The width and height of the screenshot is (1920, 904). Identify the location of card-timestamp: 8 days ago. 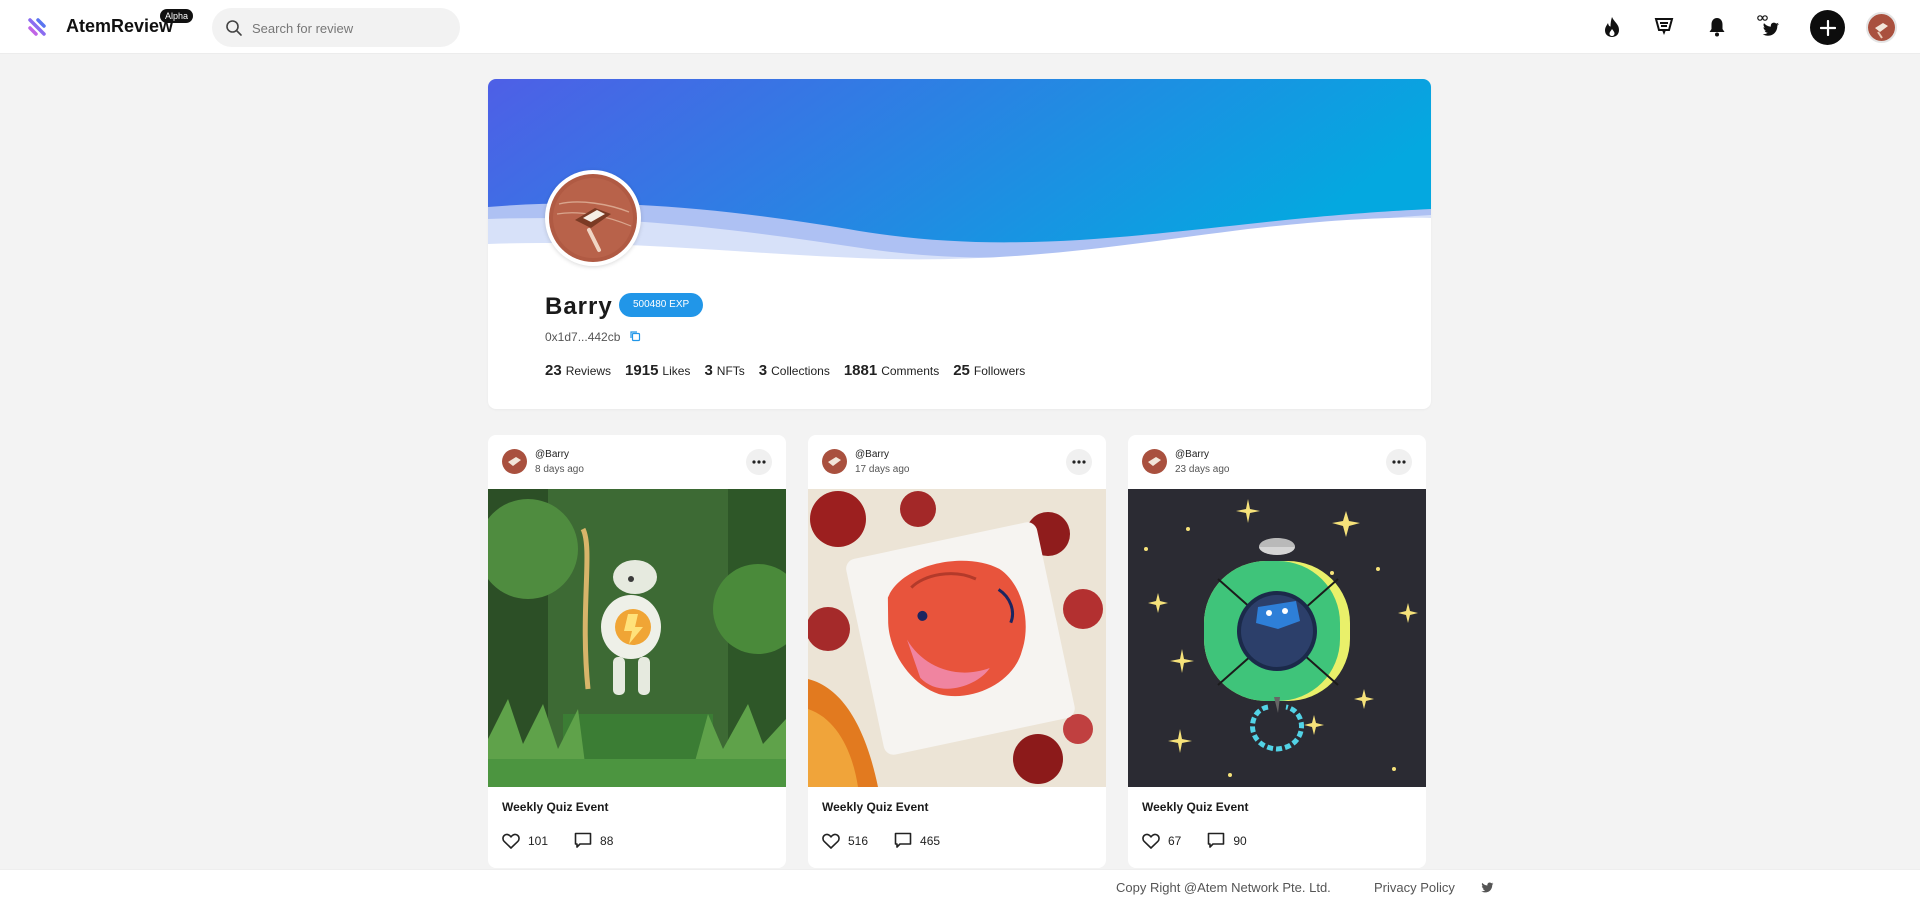
(559, 469).